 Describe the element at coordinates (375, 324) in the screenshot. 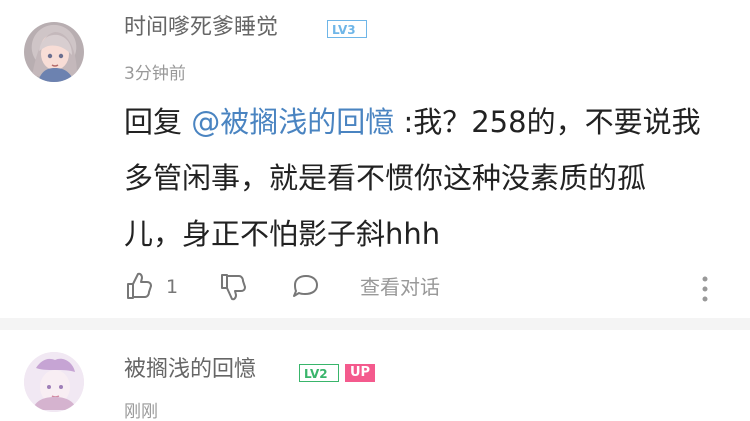

I see `comment-separator` at that location.